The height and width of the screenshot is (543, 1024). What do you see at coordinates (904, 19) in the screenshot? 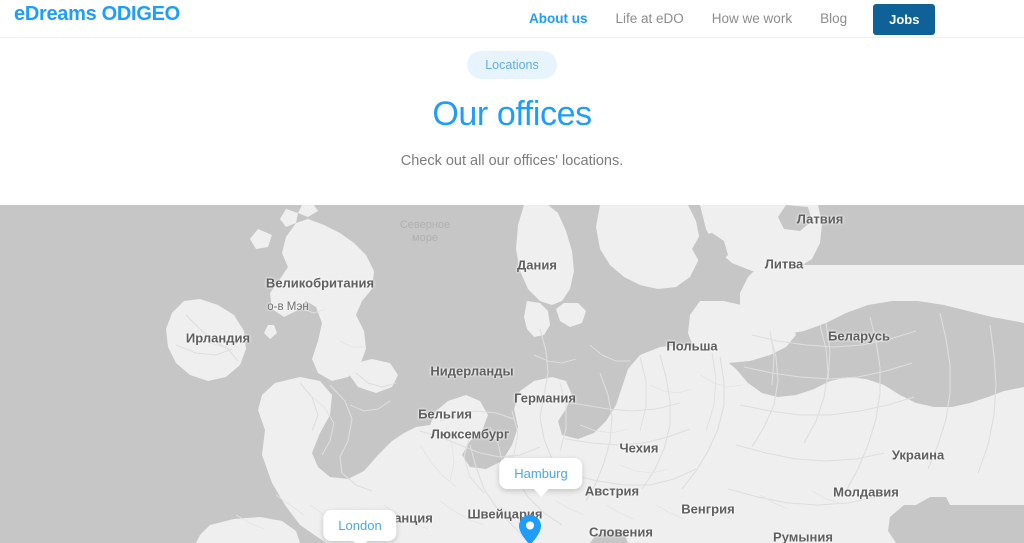
I see `jobs-button: Jobs` at bounding box center [904, 19].